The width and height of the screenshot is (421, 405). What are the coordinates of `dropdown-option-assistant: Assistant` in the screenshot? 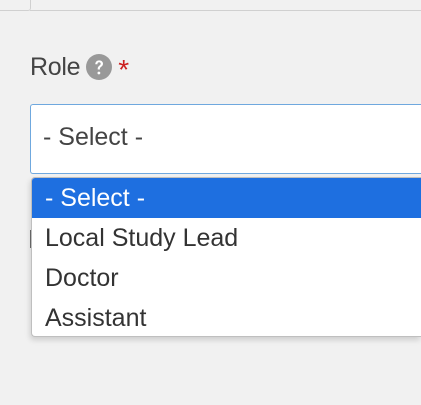 It's located at (226, 317).